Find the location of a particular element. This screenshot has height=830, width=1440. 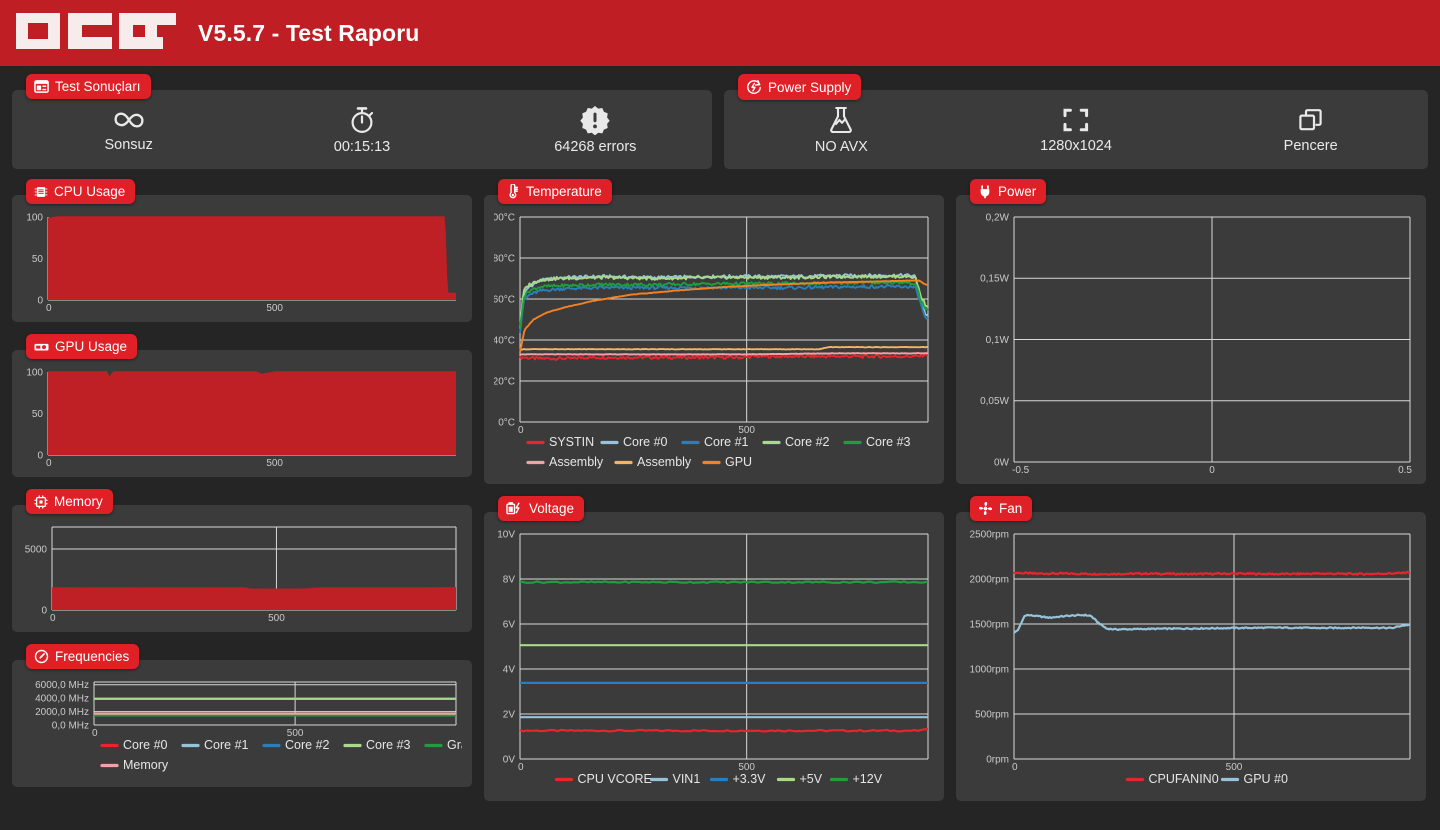

frequencies-badge: Frequencies is located at coordinates (83, 656).